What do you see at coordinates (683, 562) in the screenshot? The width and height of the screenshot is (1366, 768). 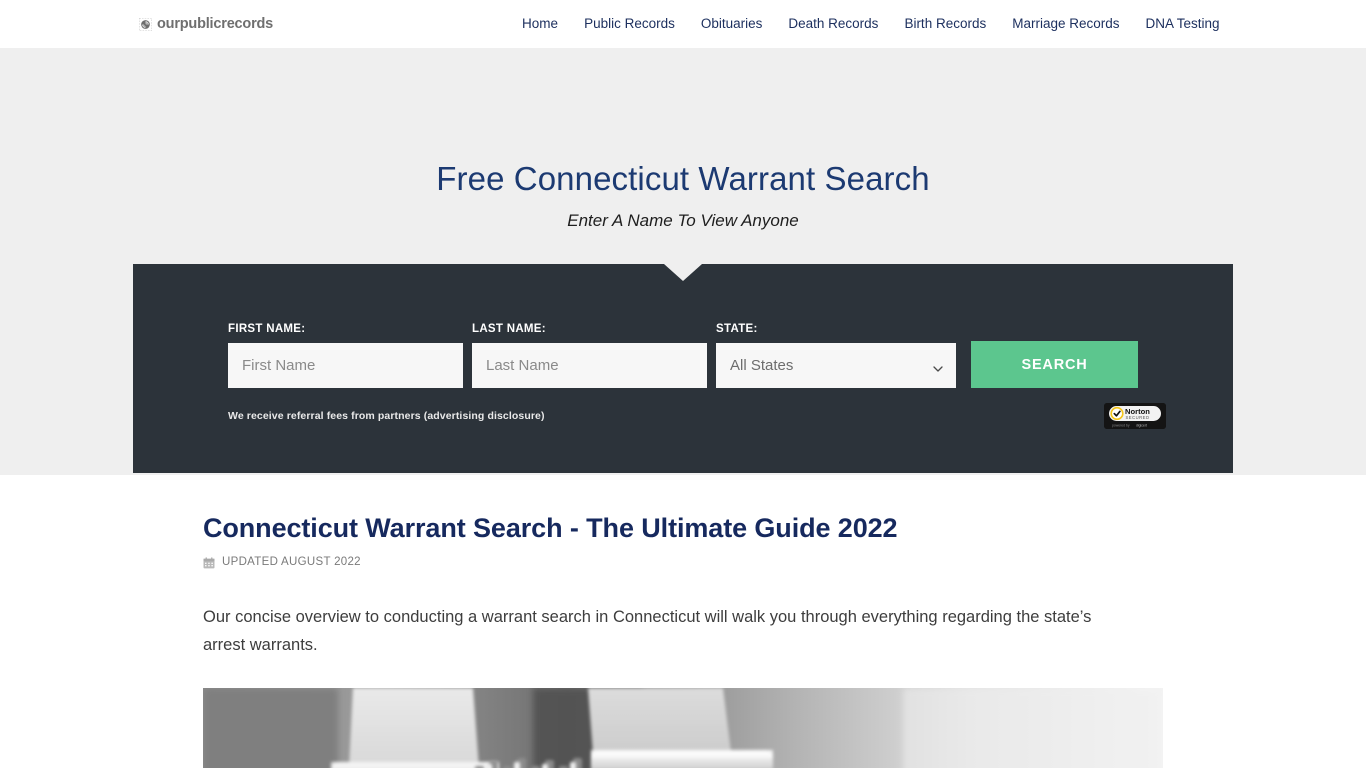 I see `article-meta: UPDATED AUGUST 2022` at bounding box center [683, 562].